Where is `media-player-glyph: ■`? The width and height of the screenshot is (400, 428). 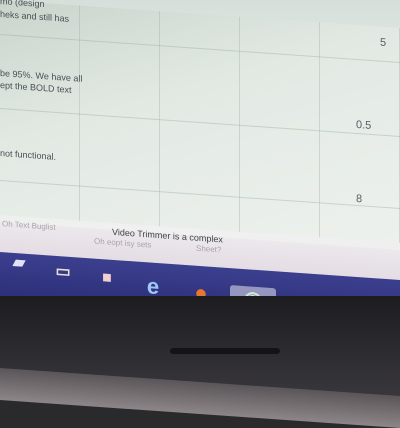
media-player-glyph: ■ is located at coordinates (107, 278).